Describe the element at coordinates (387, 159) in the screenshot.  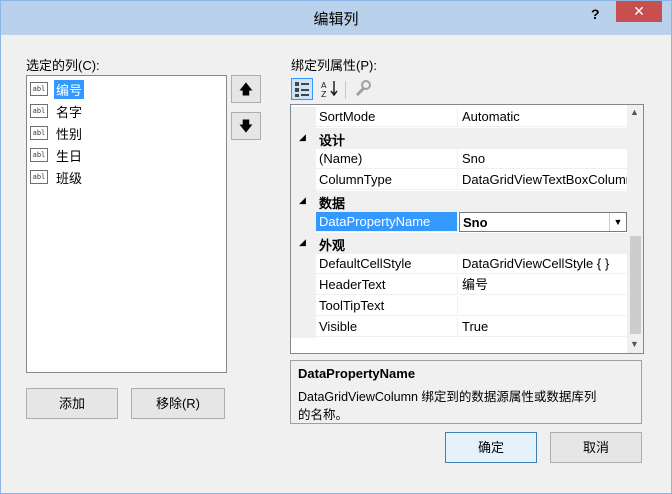
I see `property-name: (Name)` at that location.